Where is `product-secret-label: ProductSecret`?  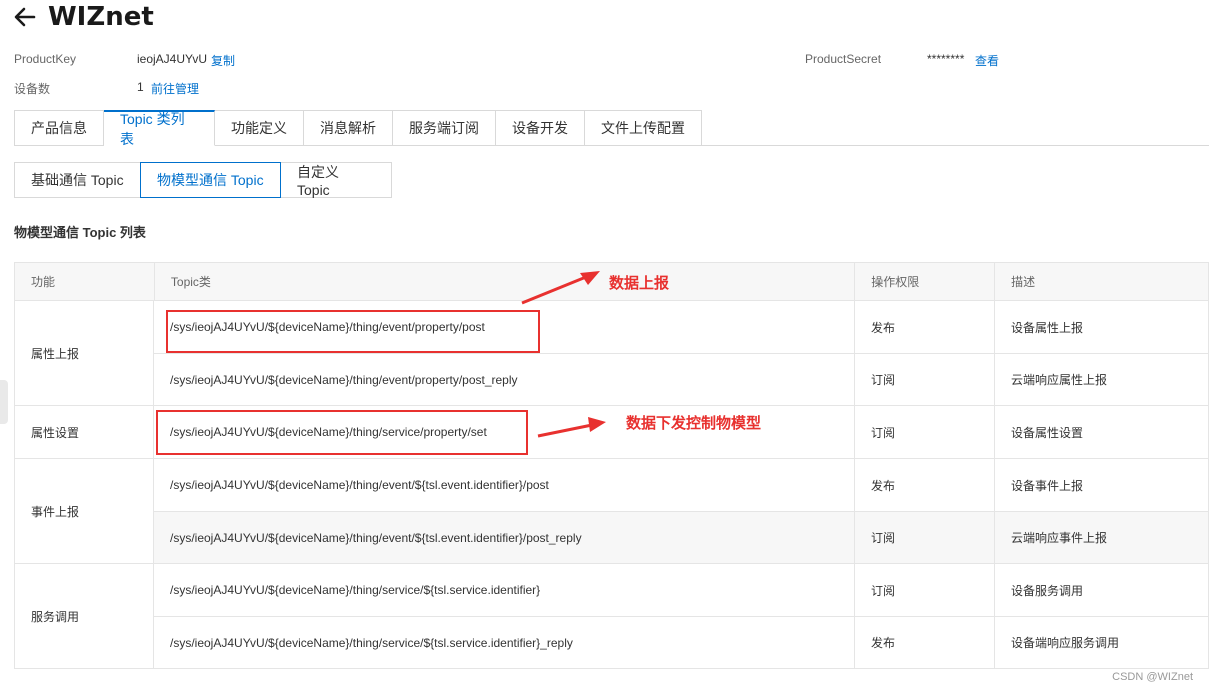 product-secret-label: ProductSecret is located at coordinates (843, 59).